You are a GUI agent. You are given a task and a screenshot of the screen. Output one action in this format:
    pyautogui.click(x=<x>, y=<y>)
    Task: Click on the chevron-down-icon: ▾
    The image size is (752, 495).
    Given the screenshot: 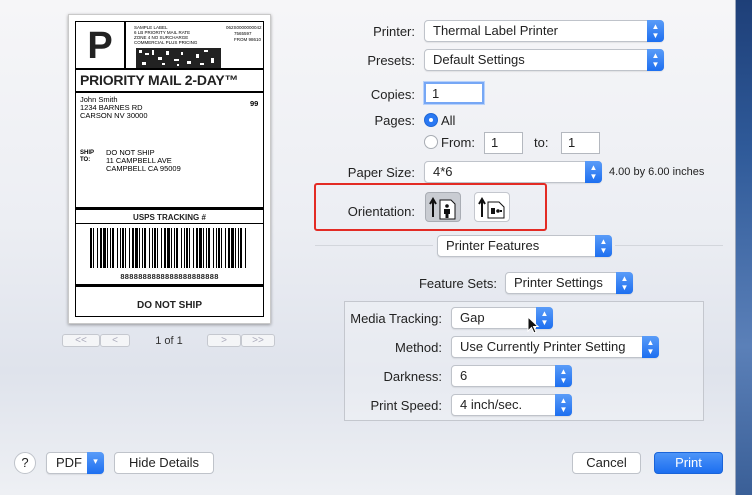 What is the action you would take?
    pyautogui.click(x=95, y=463)
    